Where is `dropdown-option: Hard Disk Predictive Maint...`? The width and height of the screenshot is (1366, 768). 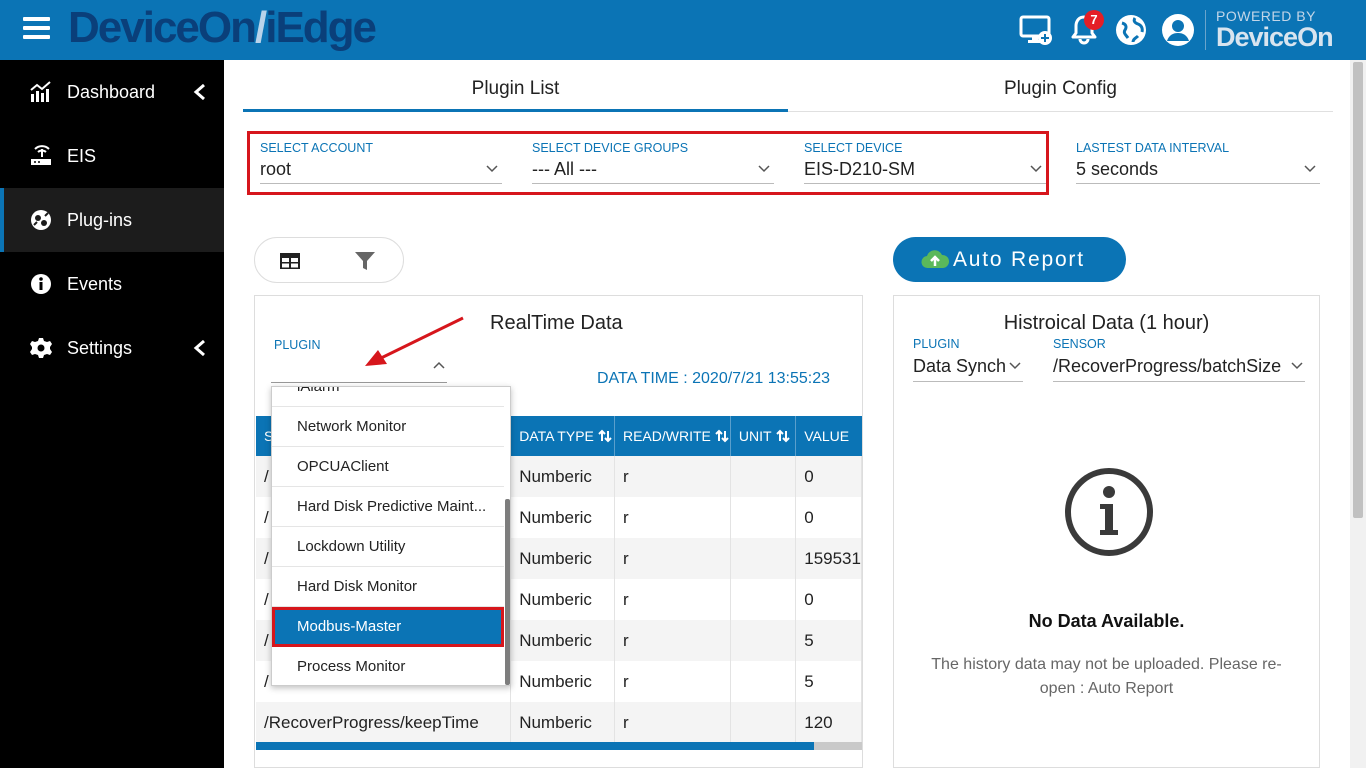 dropdown-option: Hard Disk Predictive Maint... is located at coordinates (388, 507).